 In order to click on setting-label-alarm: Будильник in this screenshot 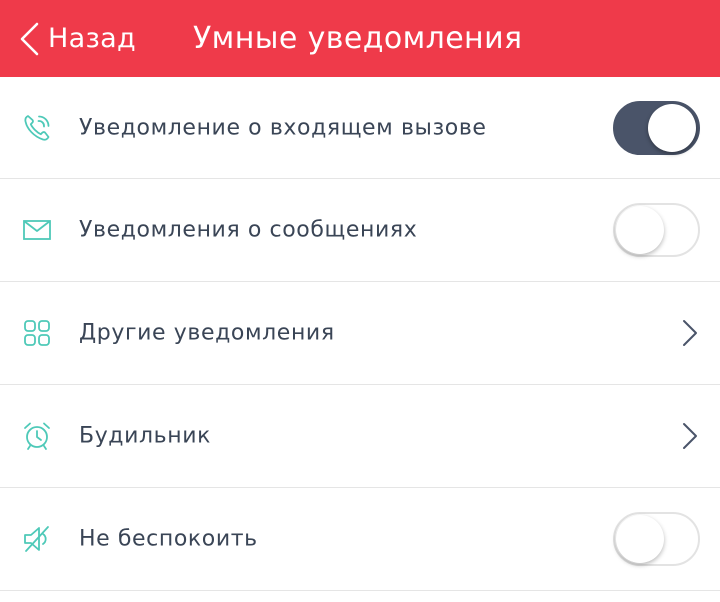, I will do `click(145, 436)`.